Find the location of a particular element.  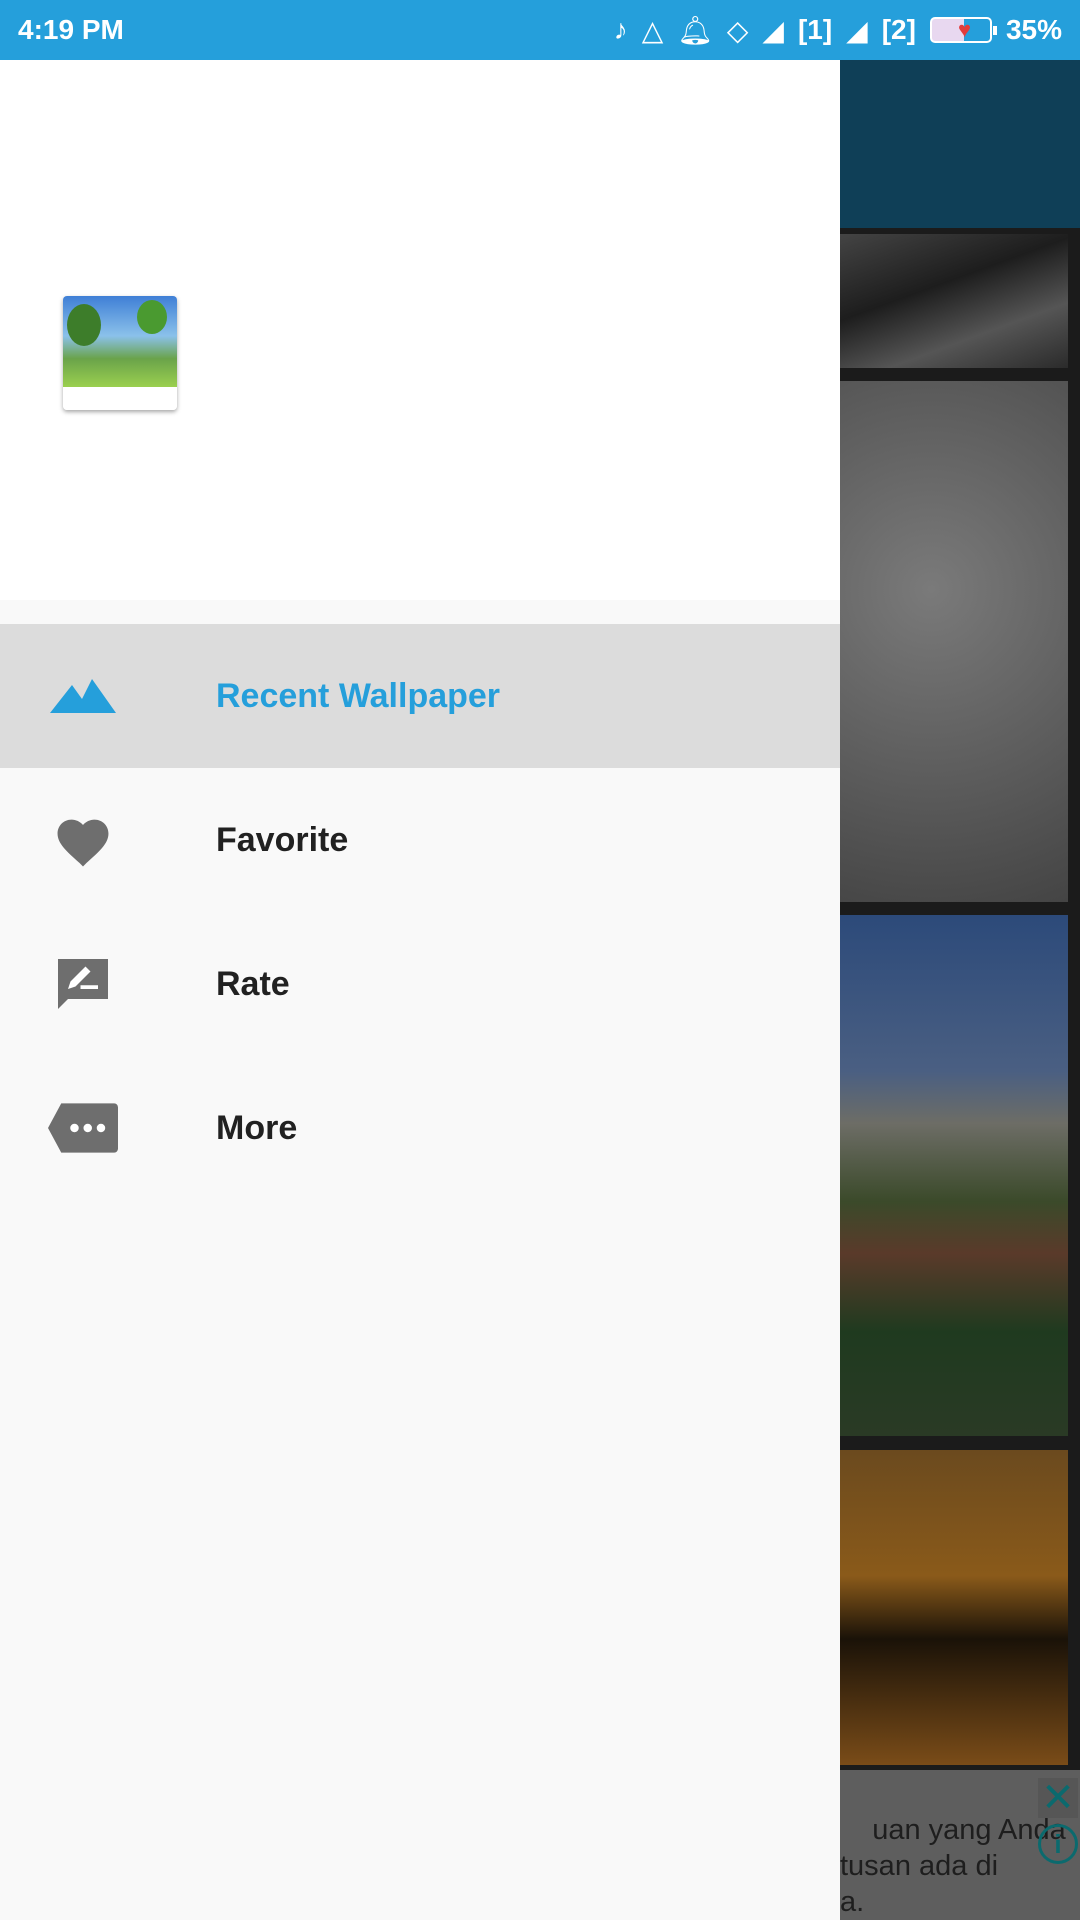

ad-banner: uan yang Anda tusan ada di a. ✕ i is located at coordinates (960, 1845).